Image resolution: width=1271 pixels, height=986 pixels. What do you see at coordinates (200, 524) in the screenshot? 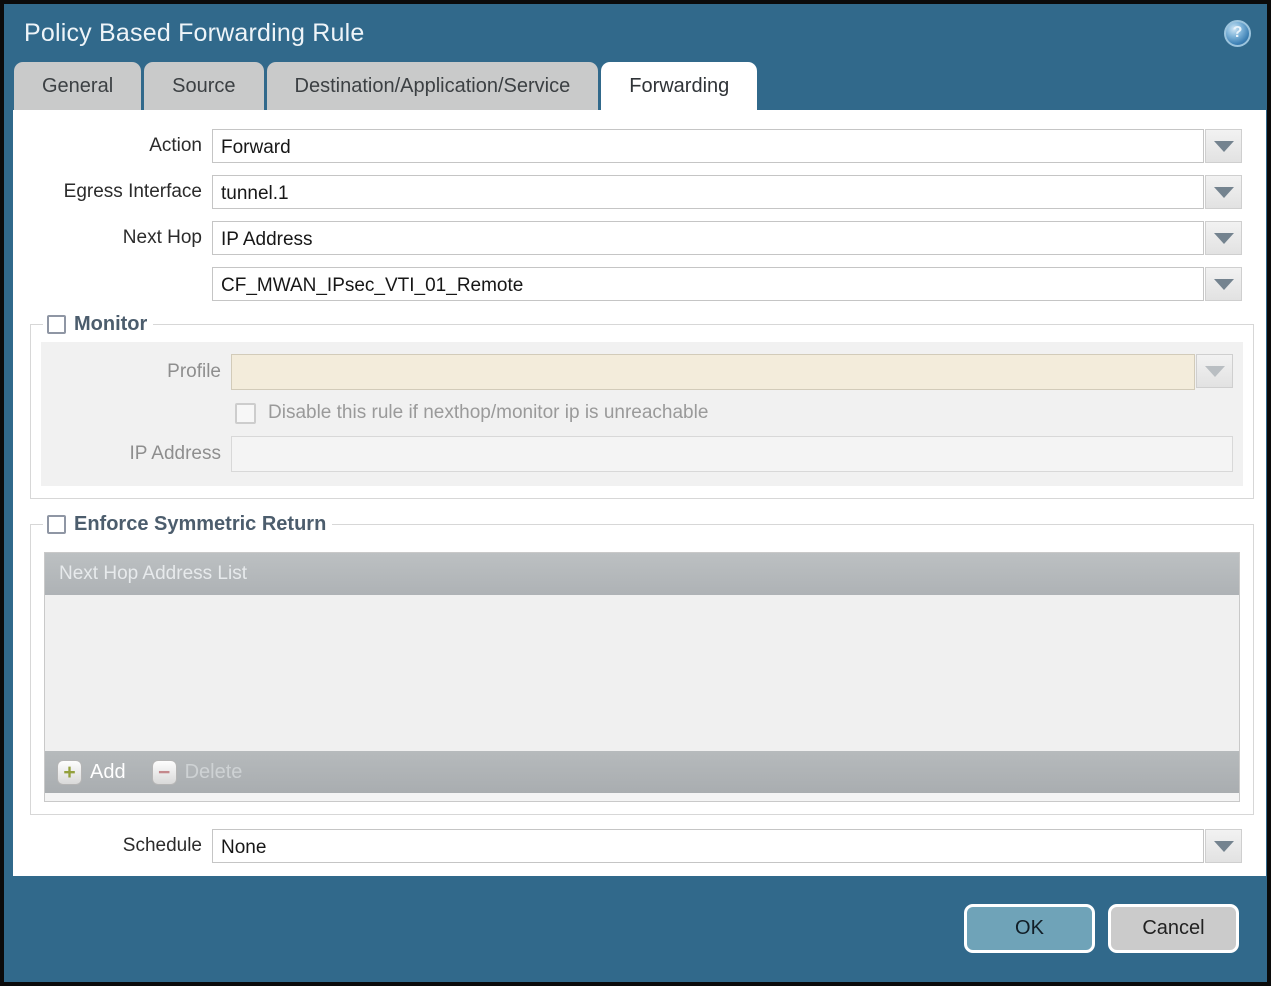
I see `symmetric-return-title: Enforce Symmetric Return` at bounding box center [200, 524].